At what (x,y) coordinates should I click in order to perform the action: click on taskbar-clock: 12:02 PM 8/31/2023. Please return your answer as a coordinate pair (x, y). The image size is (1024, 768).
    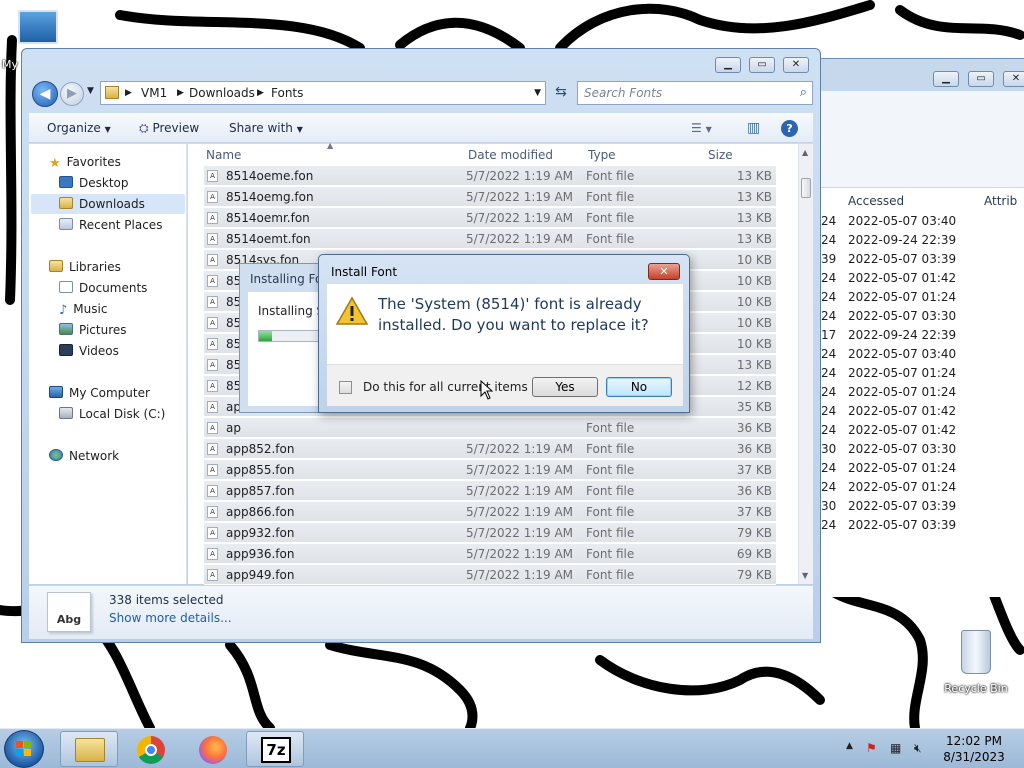
    Looking at the image, I should click on (974, 749).